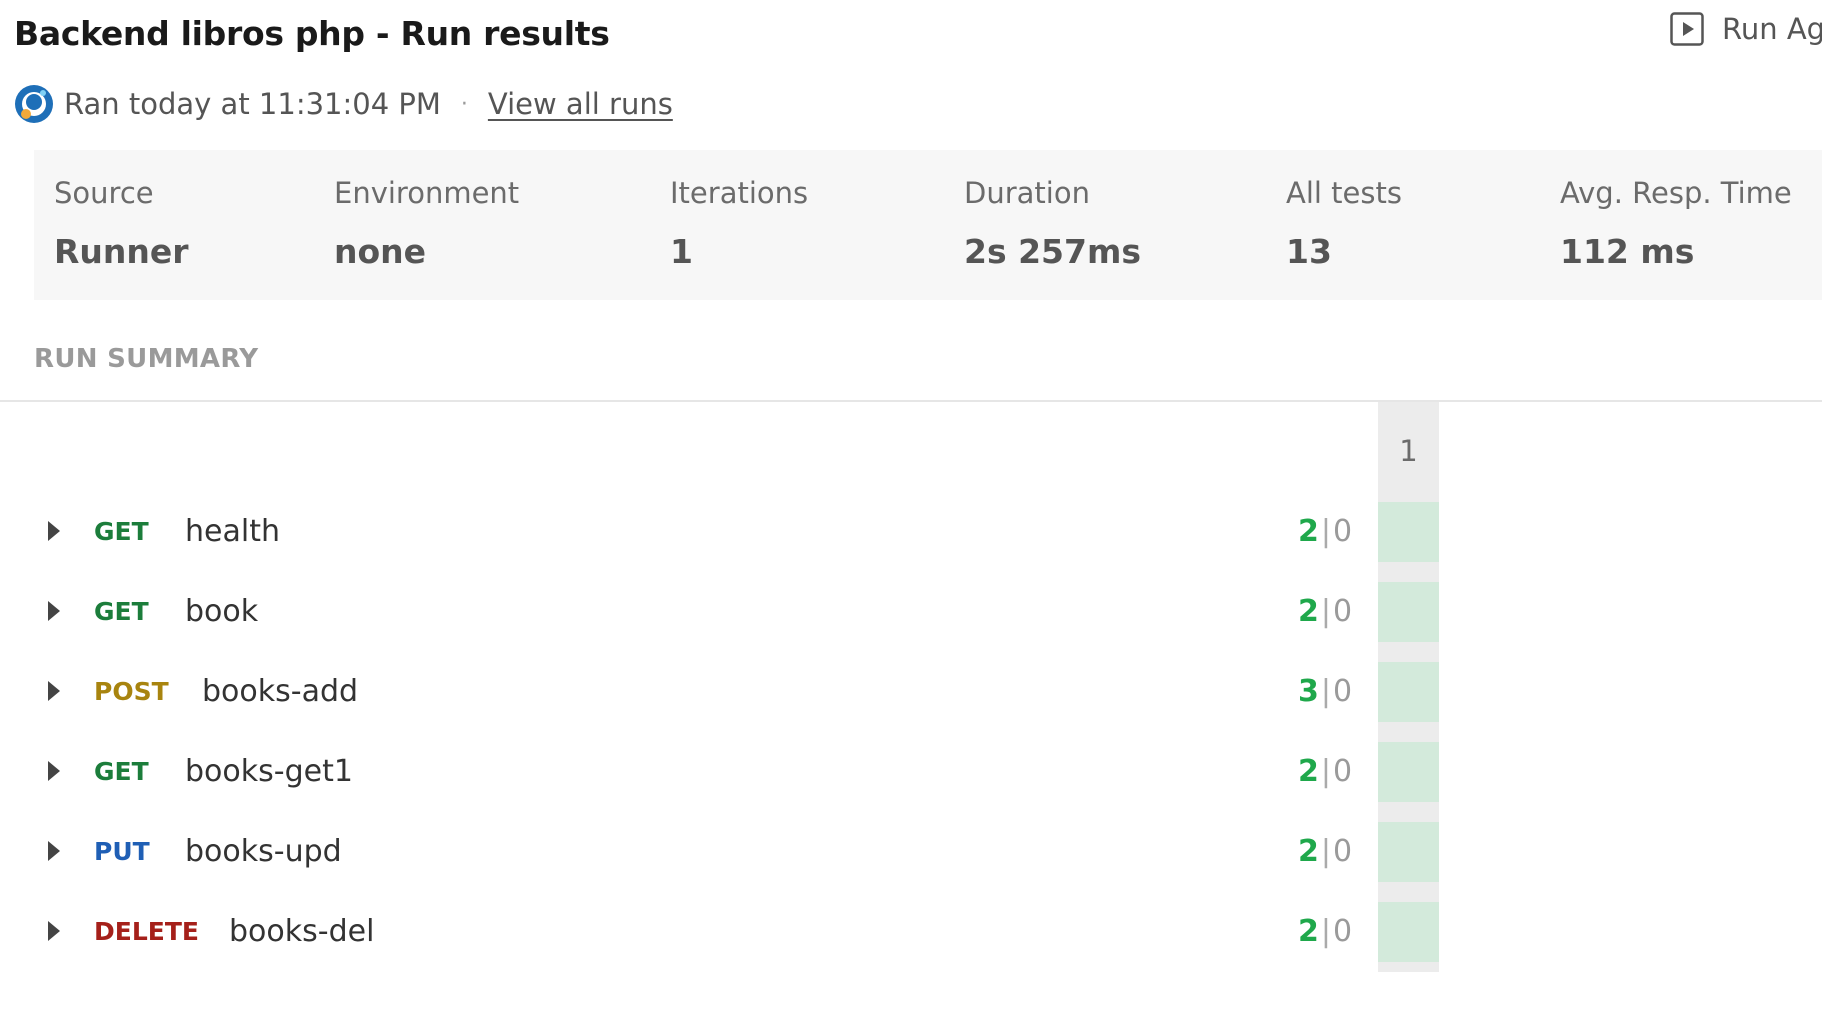 The height and width of the screenshot is (1022, 1822). I want to click on stat-label: Duration, so click(1027, 193).